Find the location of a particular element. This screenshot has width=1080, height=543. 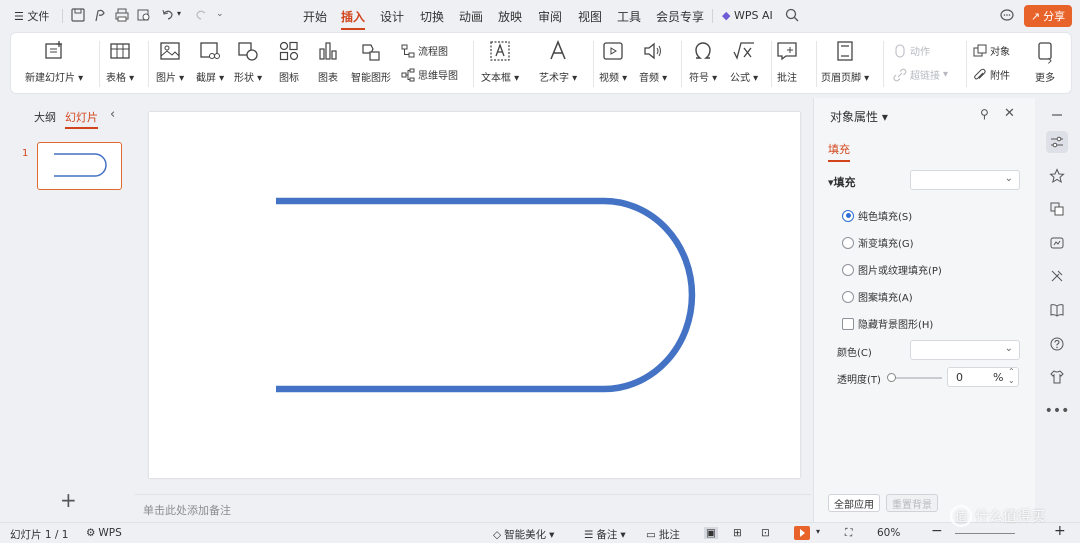

book-icon is located at coordinates (1057, 310).